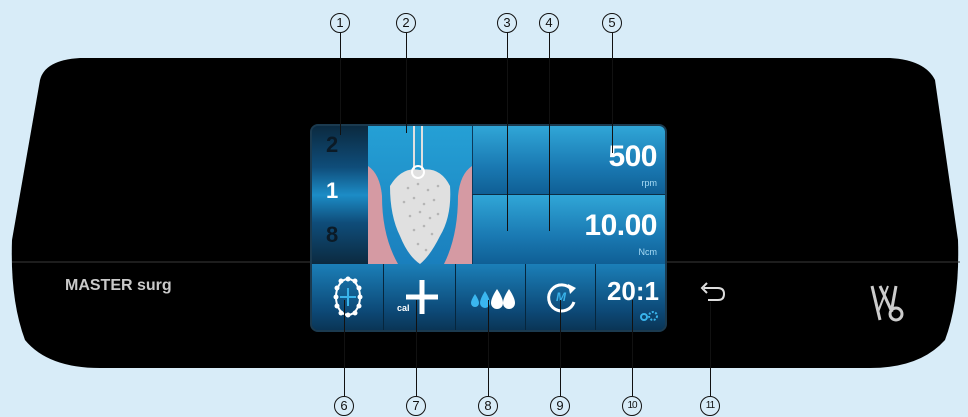 The image size is (968, 417). Describe the element at coordinates (332, 144) in the screenshot. I see `program-level-top: 2` at that location.